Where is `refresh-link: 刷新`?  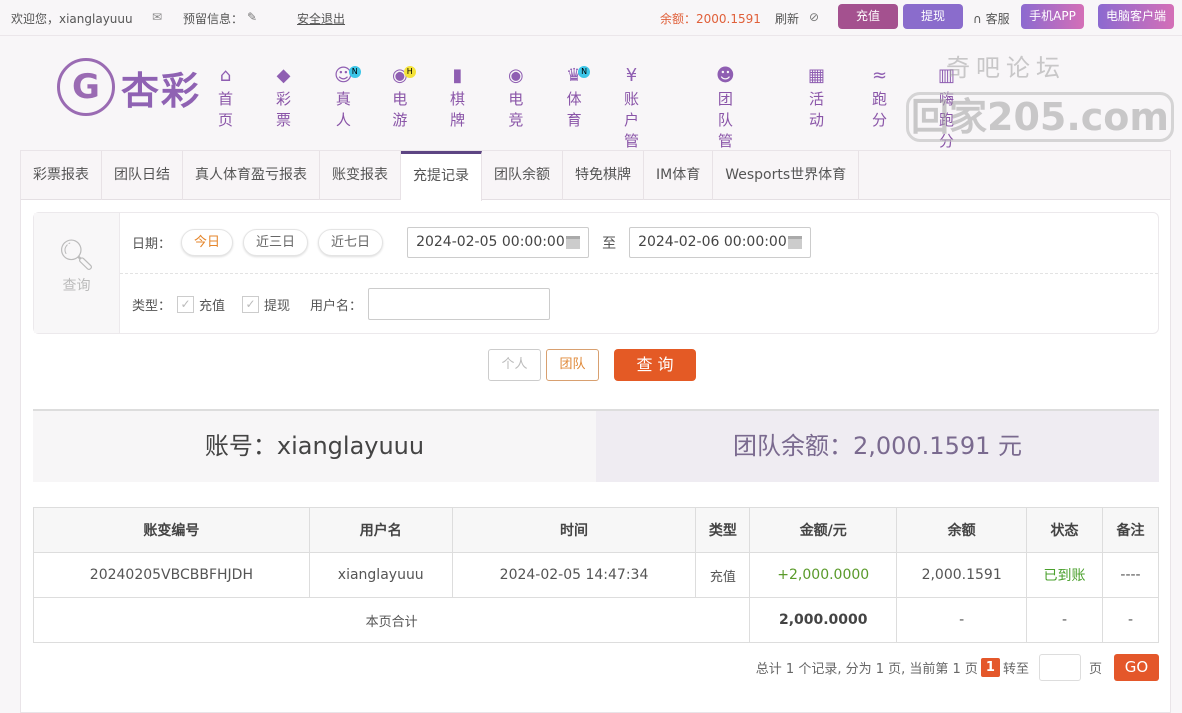 refresh-link: 刷新 is located at coordinates (787, 18).